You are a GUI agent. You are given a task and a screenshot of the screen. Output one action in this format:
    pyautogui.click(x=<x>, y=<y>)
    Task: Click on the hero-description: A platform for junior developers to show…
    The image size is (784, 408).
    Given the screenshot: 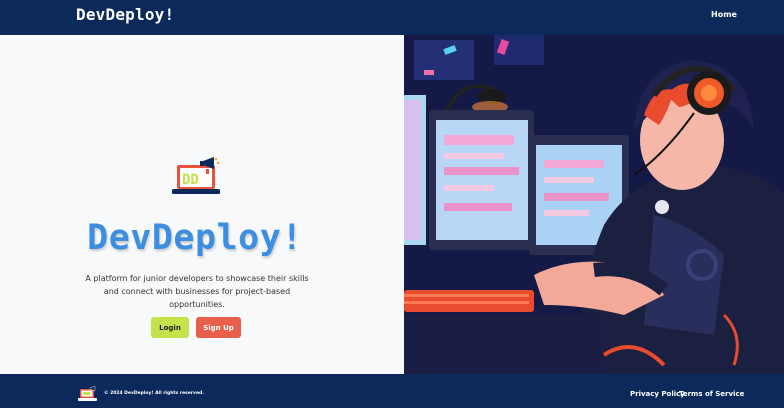 What is the action you would take?
    pyautogui.click(x=197, y=291)
    